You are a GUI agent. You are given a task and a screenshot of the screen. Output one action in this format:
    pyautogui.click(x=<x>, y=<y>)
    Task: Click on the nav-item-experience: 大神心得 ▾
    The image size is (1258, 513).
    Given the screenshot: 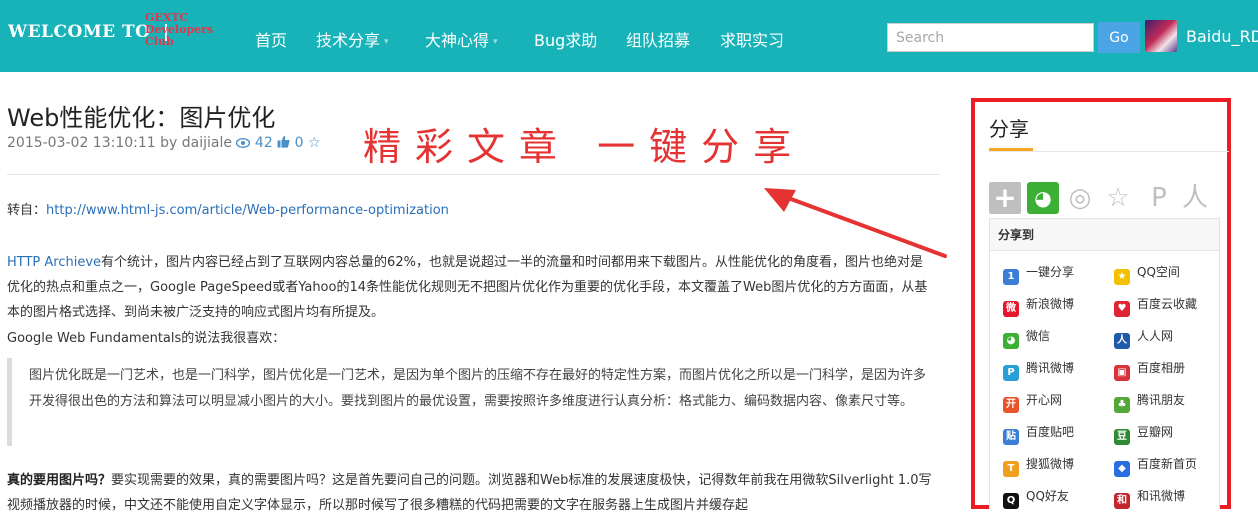 What is the action you would take?
    pyautogui.click(x=461, y=39)
    